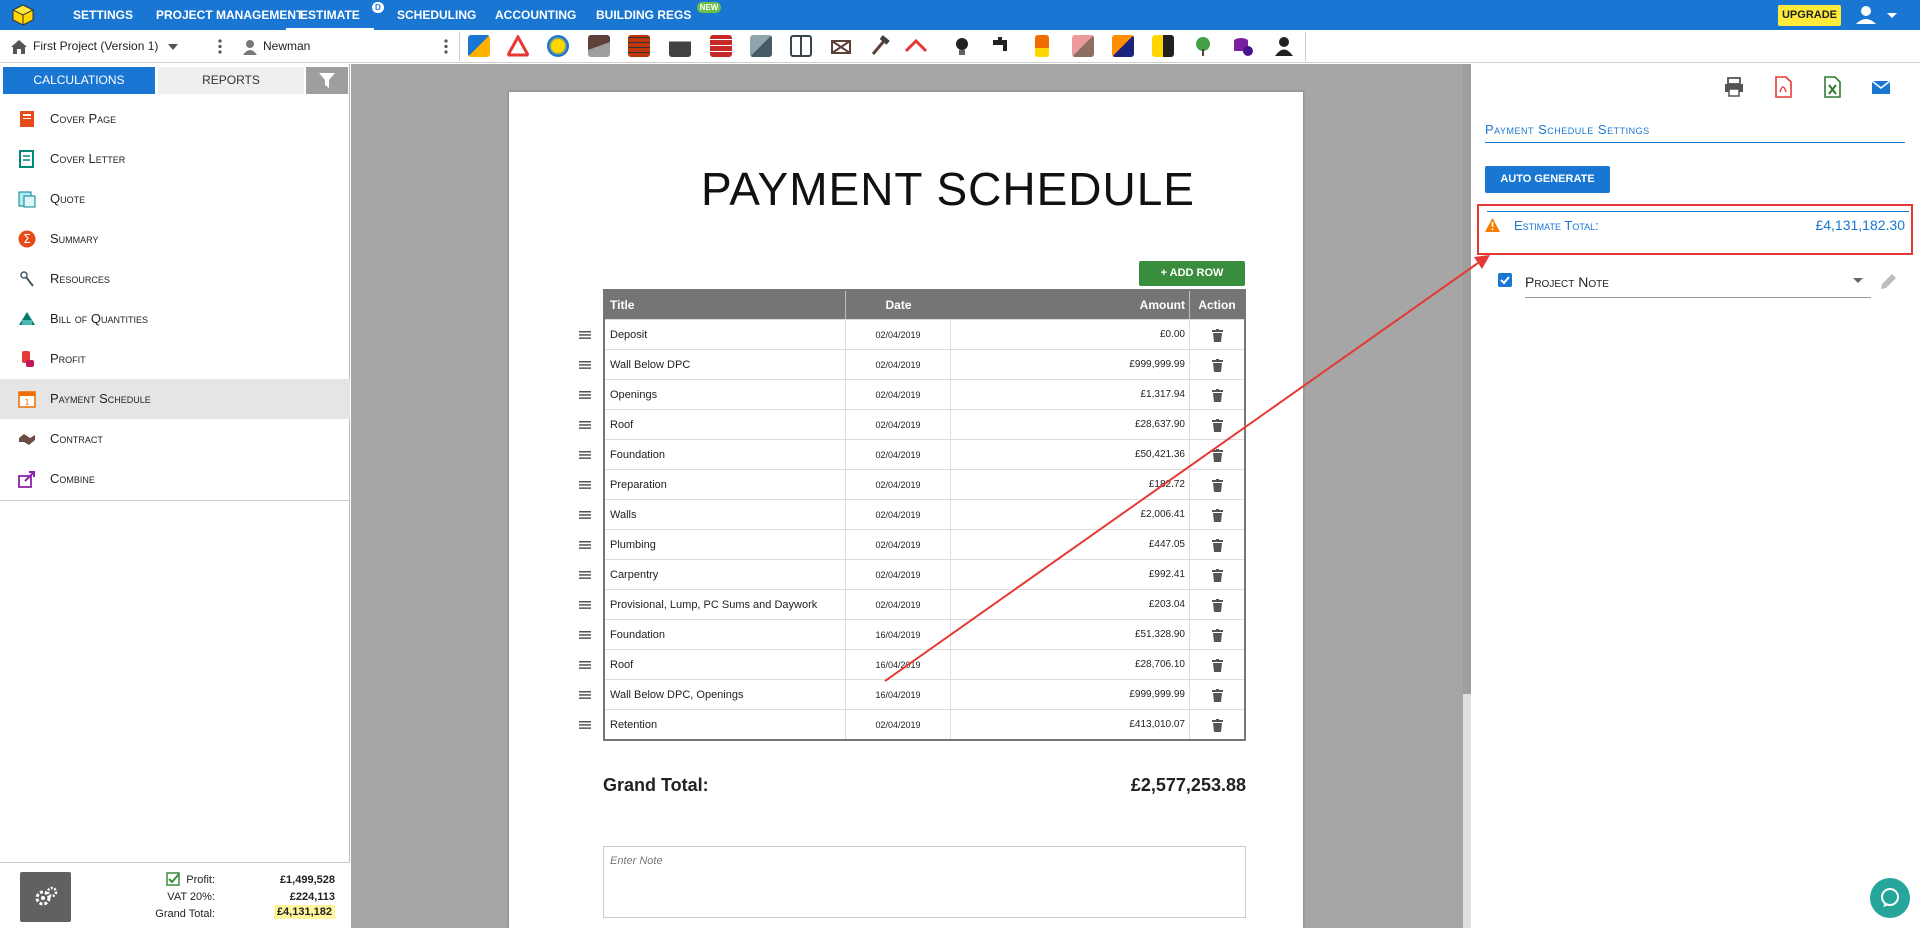 Image resolution: width=1920 pixels, height=928 pixels. I want to click on row-amount: £413,010.07, so click(1157, 725).